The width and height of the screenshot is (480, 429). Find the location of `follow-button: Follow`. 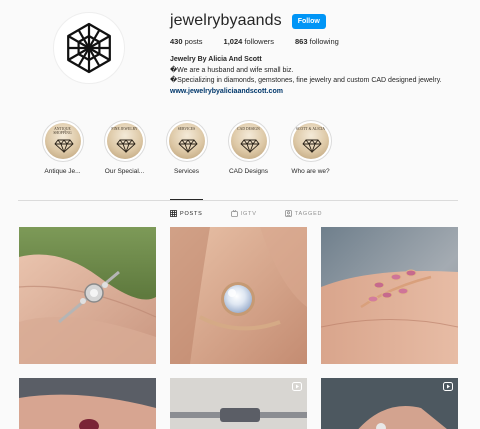

follow-button: Follow is located at coordinates (308, 21).